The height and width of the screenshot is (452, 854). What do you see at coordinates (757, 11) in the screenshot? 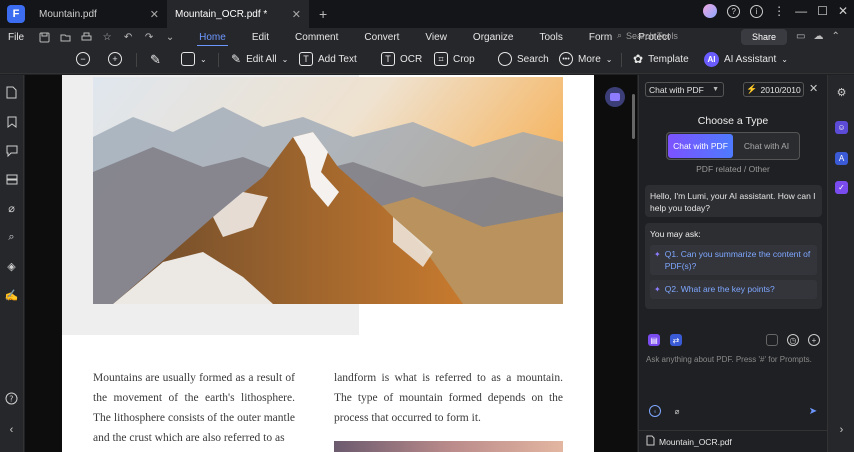
I see `info-icon: i` at bounding box center [757, 11].